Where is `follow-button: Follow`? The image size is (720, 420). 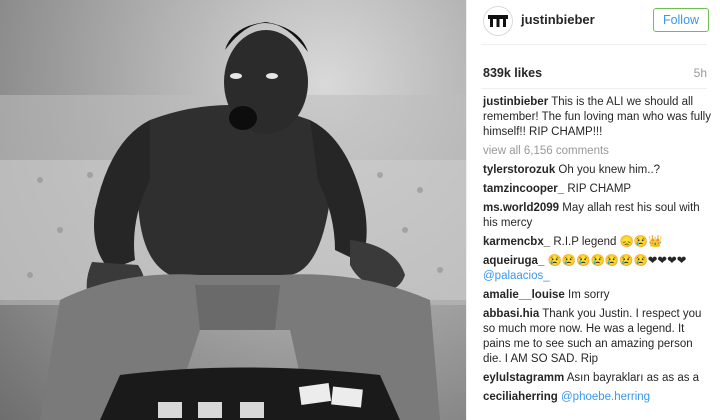
follow-button: Follow is located at coordinates (681, 20).